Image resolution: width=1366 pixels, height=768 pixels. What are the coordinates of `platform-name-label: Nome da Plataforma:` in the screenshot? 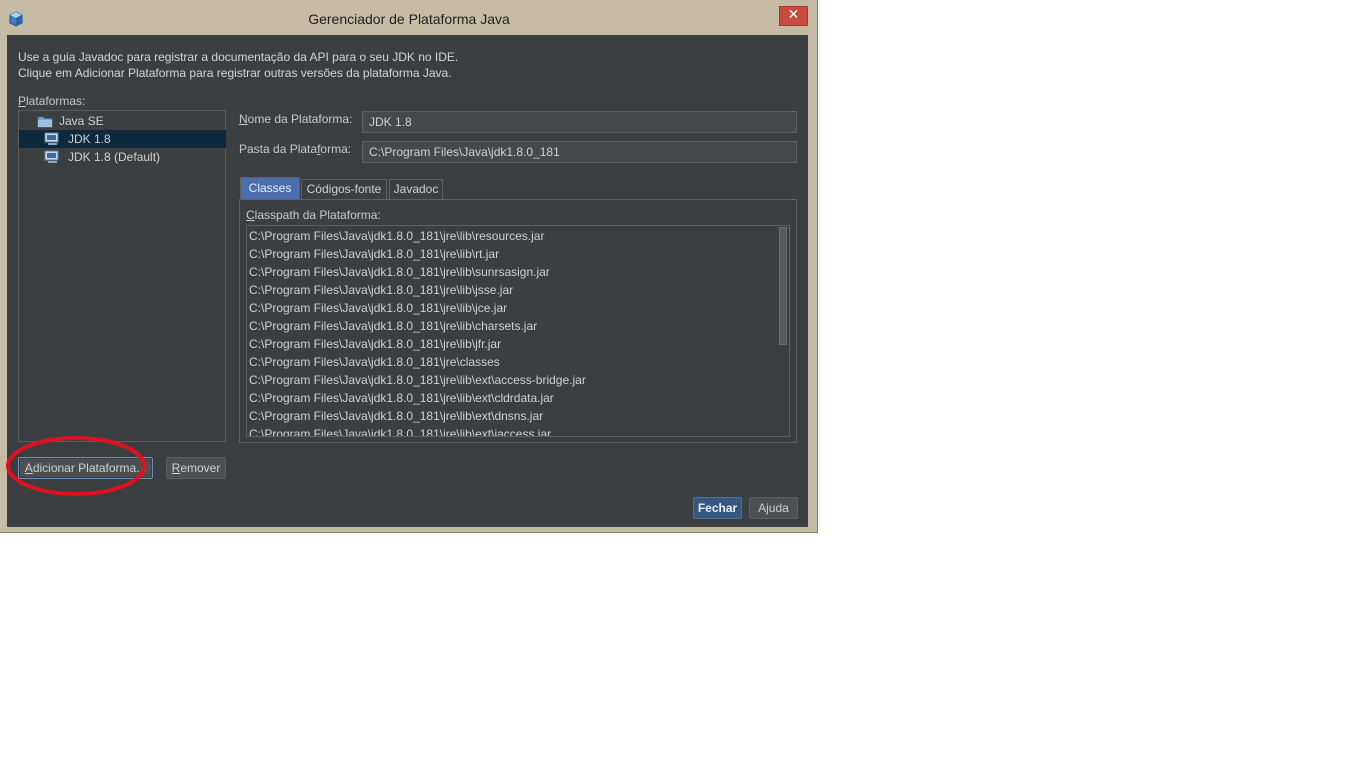 It's located at (295, 119).